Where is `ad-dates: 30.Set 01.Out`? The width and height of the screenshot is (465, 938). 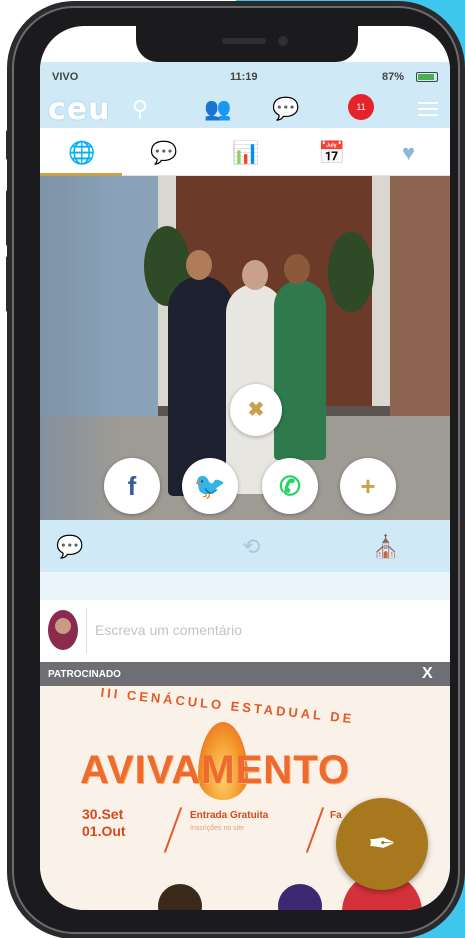 ad-dates: 30.Set 01.Out is located at coordinates (104, 823).